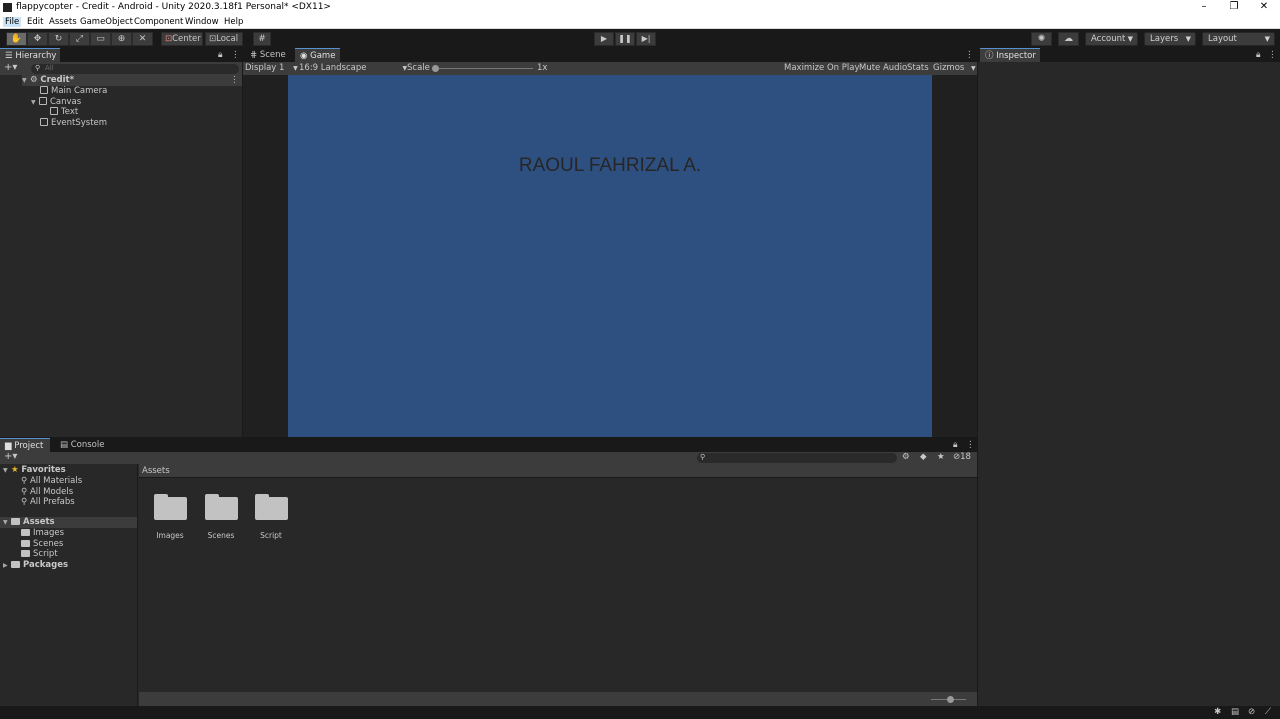 The height and width of the screenshot is (719, 1280). I want to click on menu-gameobject: GameObject, so click(106, 22).